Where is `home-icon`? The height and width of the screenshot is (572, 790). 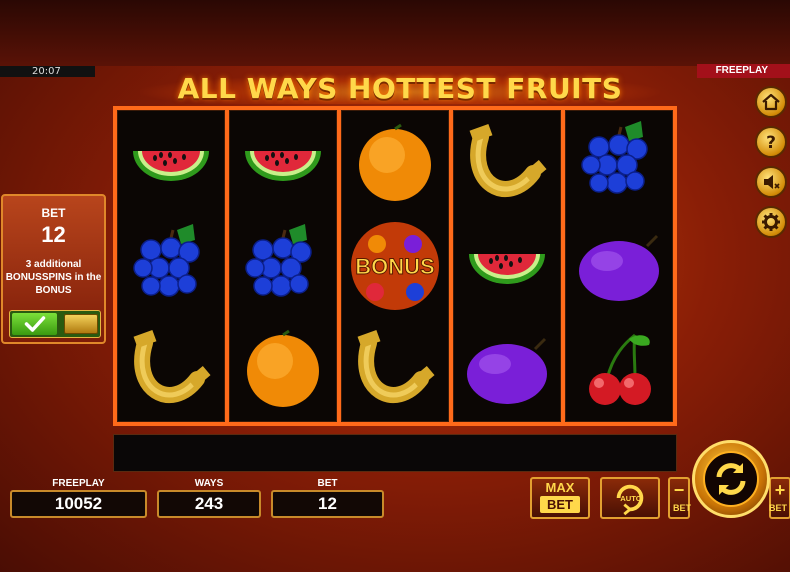 home-icon is located at coordinates (771, 102).